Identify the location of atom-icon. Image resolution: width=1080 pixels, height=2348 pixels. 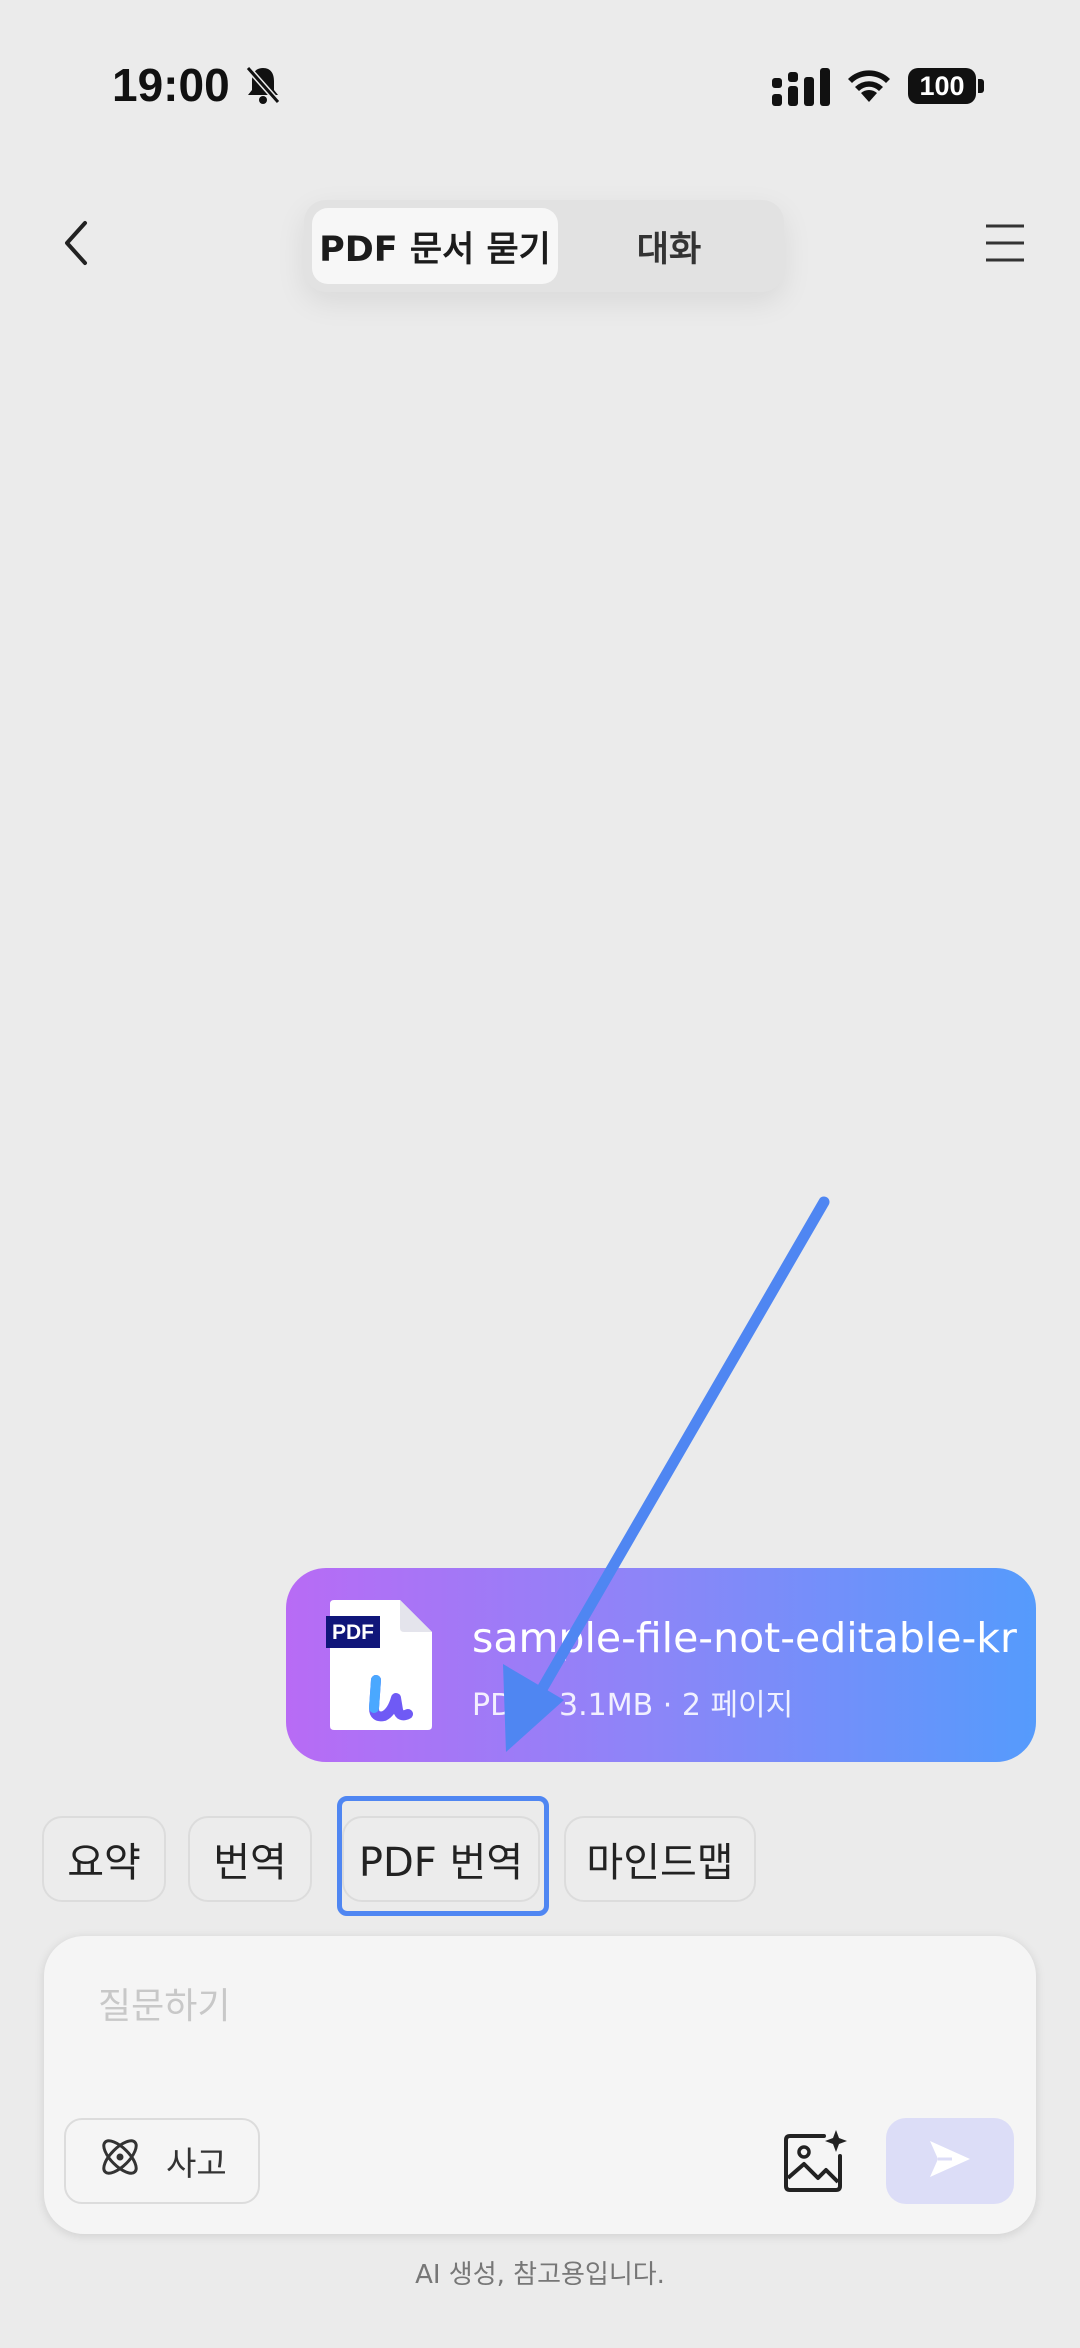
(120, 2161).